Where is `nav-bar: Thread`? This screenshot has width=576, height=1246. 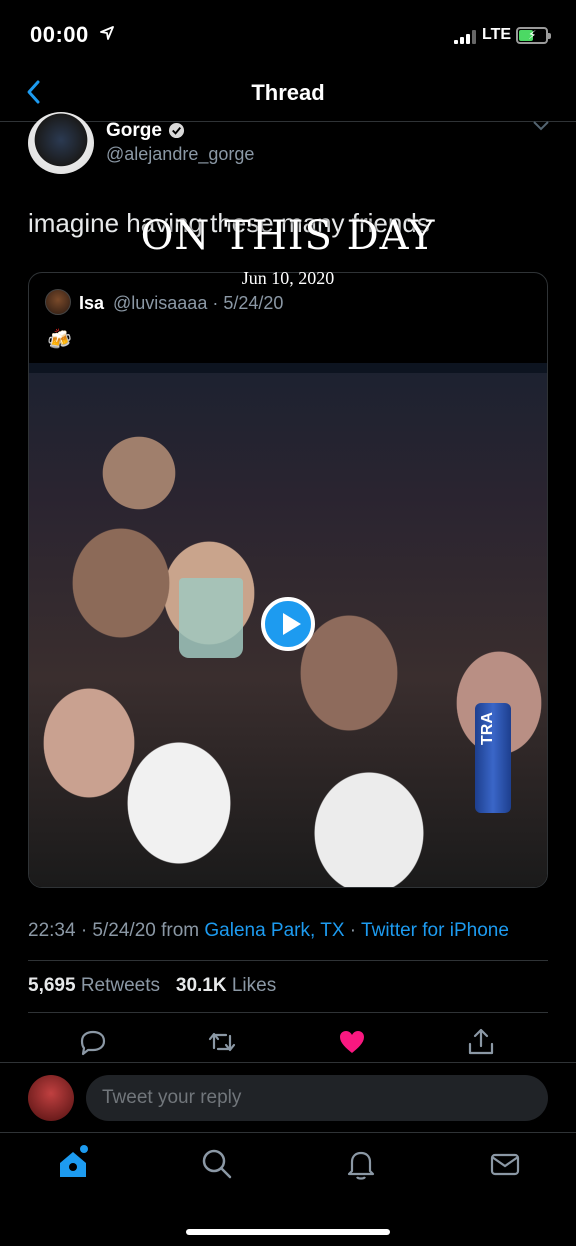 nav-bar: Thread is located at coordinates (288, 96).